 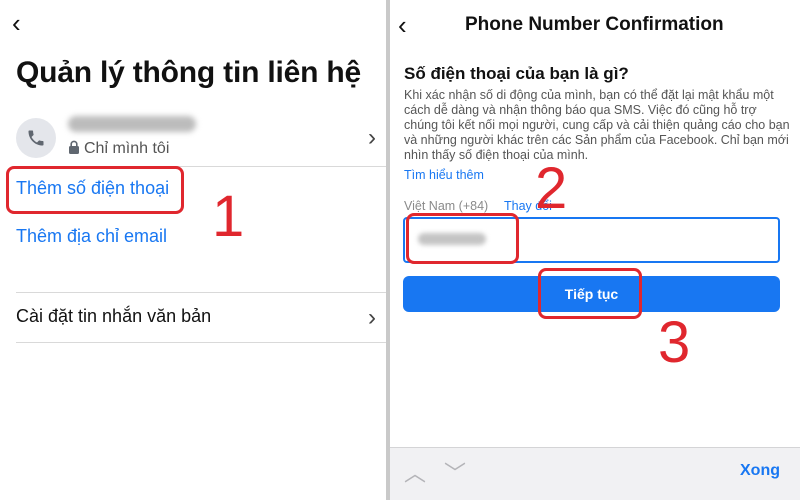 What do you see at coordinates (446, 206) in the screenshot?
I see `country-code-label: Việt Nam (+84)` at bounding box center [446, 206].